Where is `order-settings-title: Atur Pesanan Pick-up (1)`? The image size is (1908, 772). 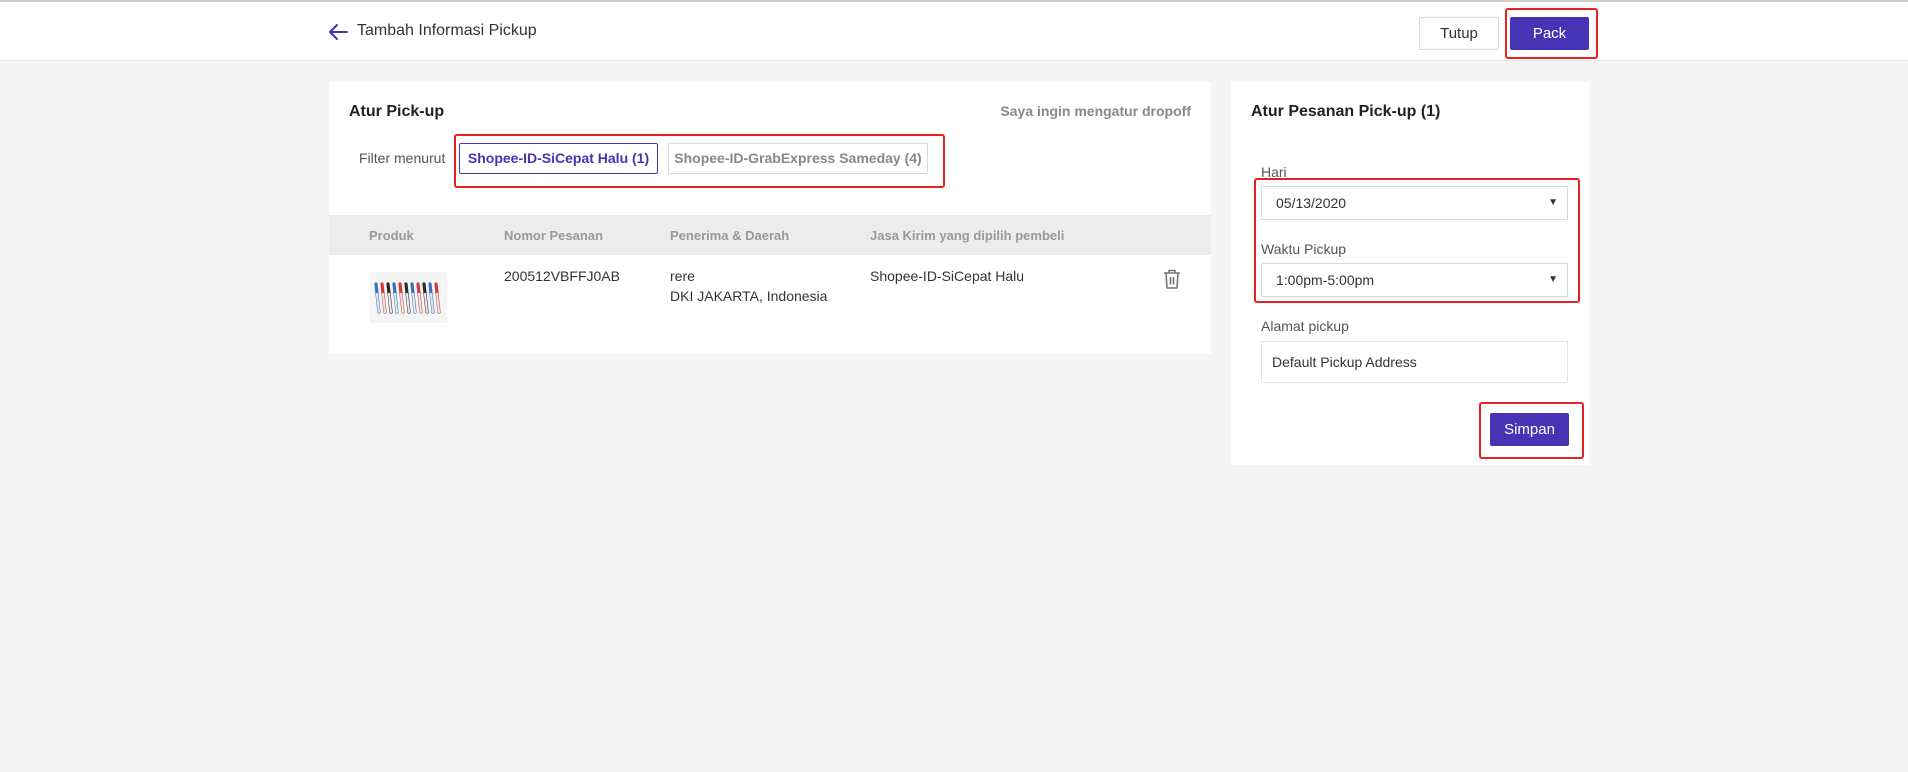
order-settings-title: Atur Pesanan Pick-up (1) is located at coordinates (1346, 111).